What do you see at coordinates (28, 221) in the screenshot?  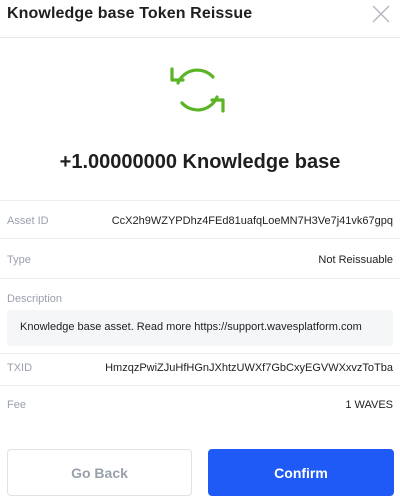 I see `asset-id-label: Asset ID` at bounding box center [28, 221].